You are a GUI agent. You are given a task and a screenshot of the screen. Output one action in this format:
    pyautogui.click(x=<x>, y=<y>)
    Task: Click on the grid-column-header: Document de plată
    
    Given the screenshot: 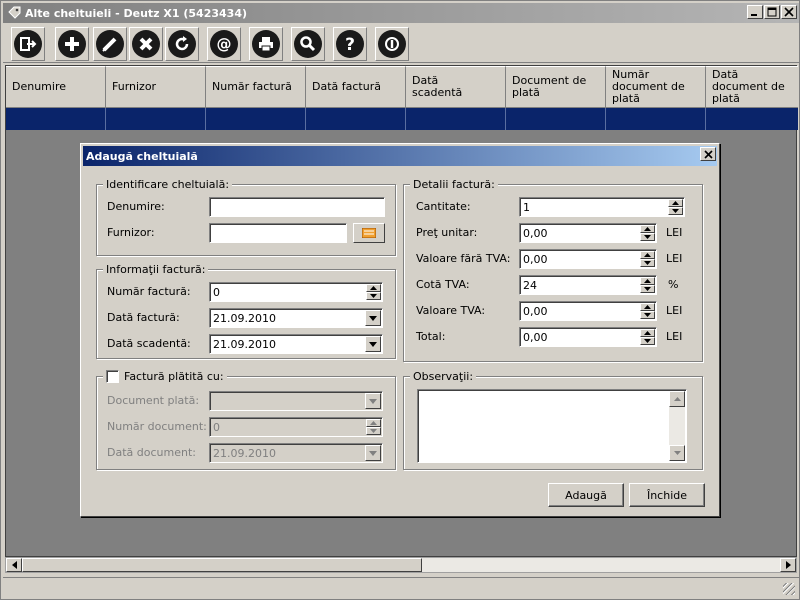 What is the action you would take?
    pyautogui.click(x=556, y=87)
    